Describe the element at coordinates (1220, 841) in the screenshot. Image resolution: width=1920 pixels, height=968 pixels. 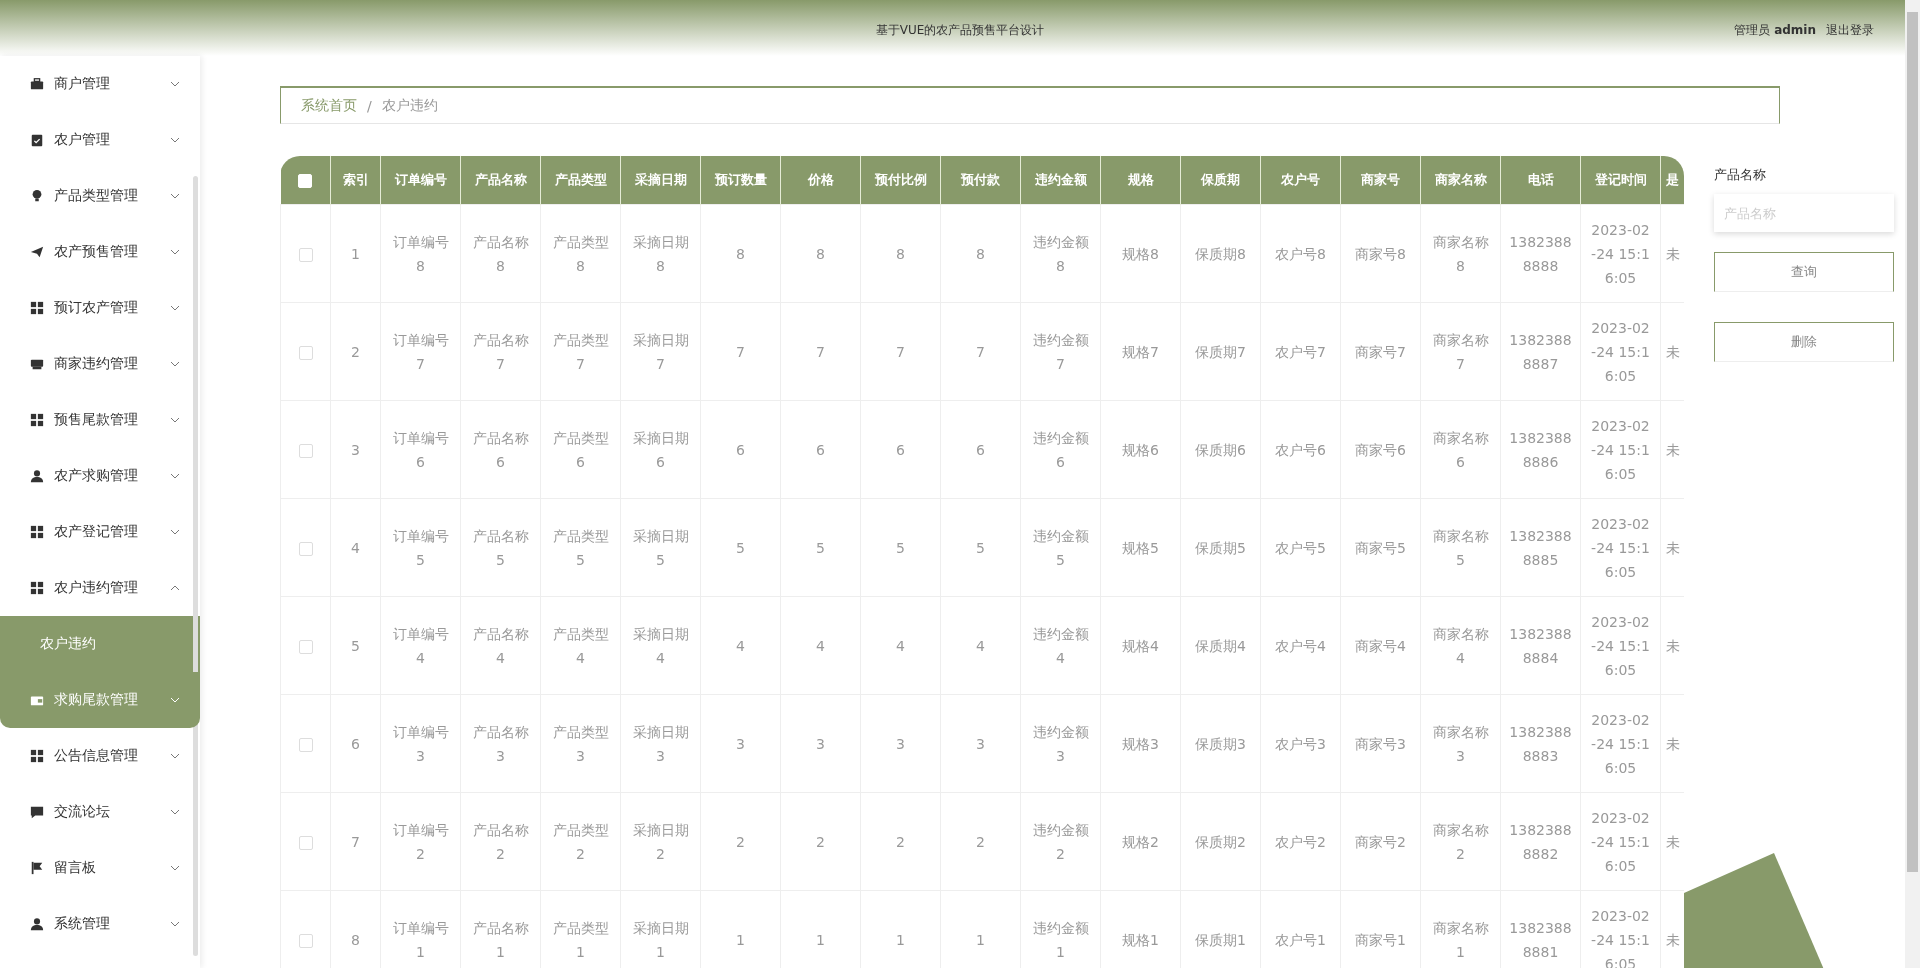
I see `table-cell: 保质期2` at that location.